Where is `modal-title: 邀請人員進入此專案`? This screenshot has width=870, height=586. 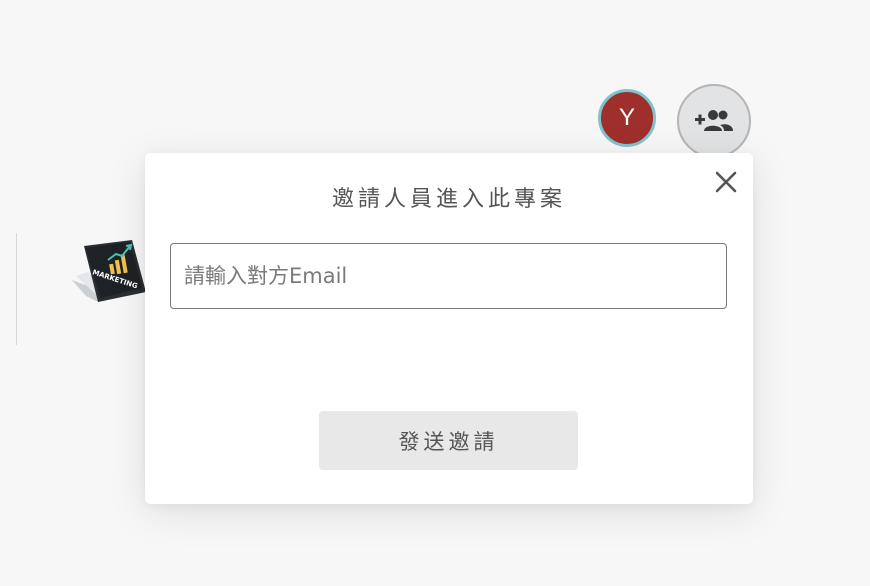 modal-title: 邀請人員進入此專案 is located at coordinates (448, 199).